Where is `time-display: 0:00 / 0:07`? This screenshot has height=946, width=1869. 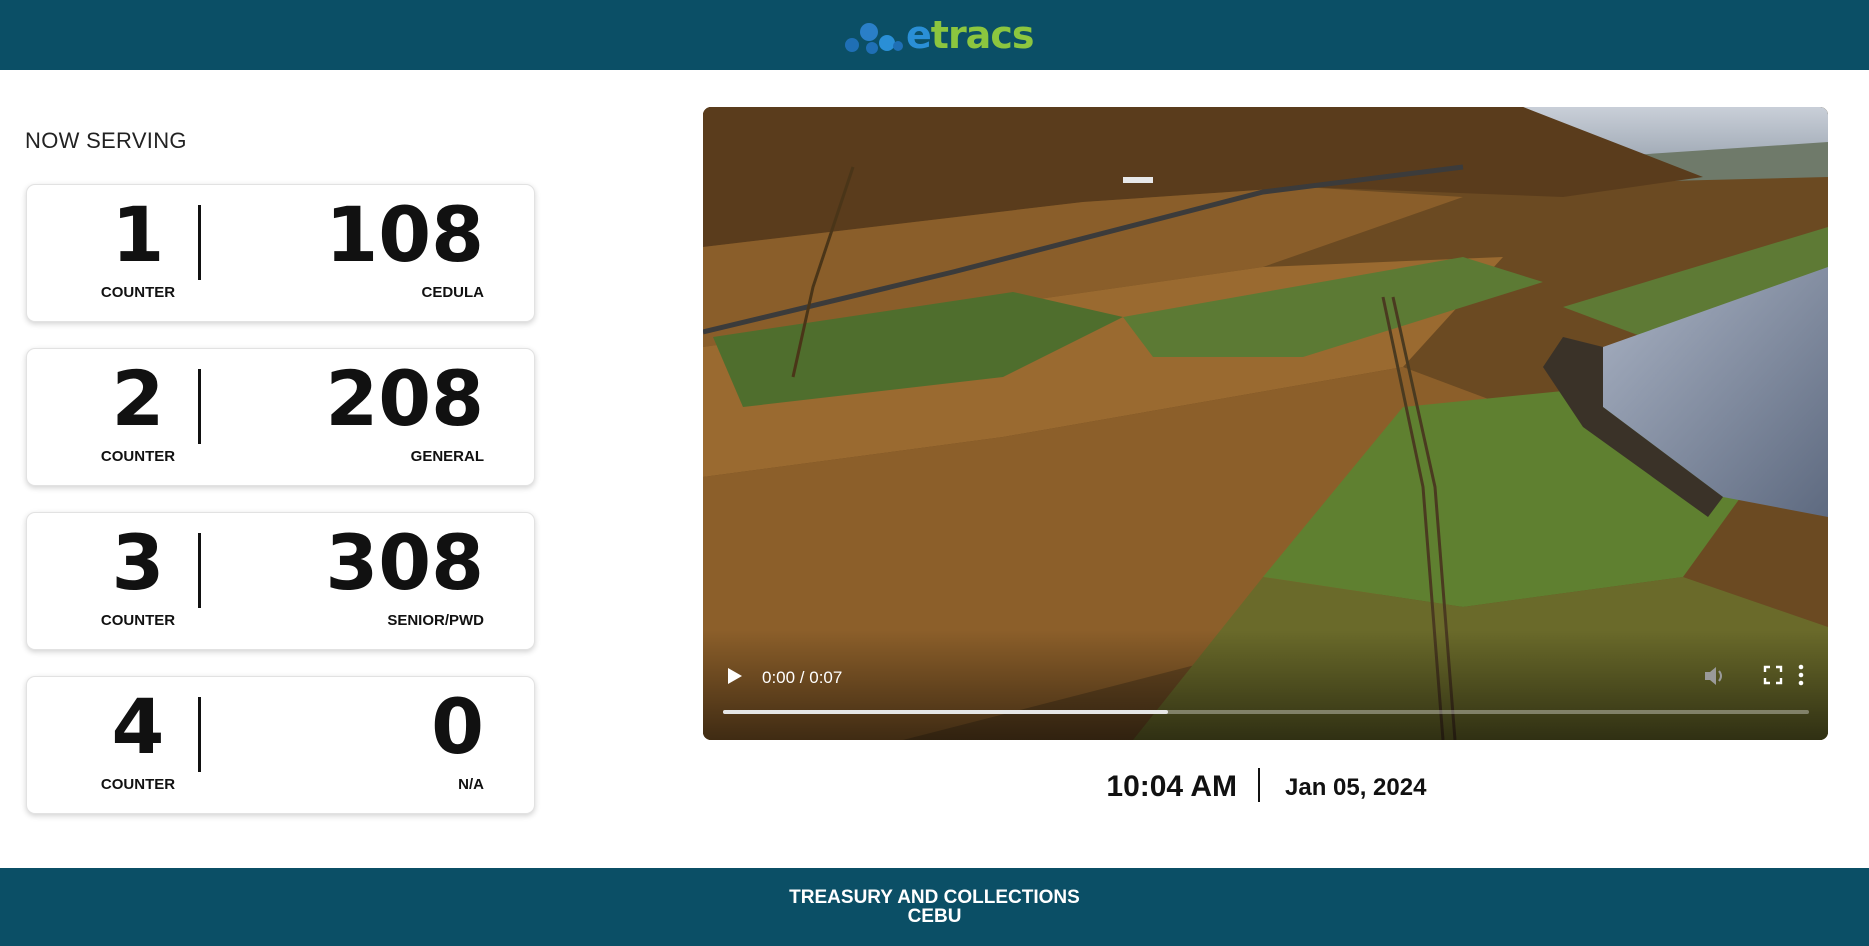
time-display: 0:00 / 0:07 is located at coordinates (802, 677).